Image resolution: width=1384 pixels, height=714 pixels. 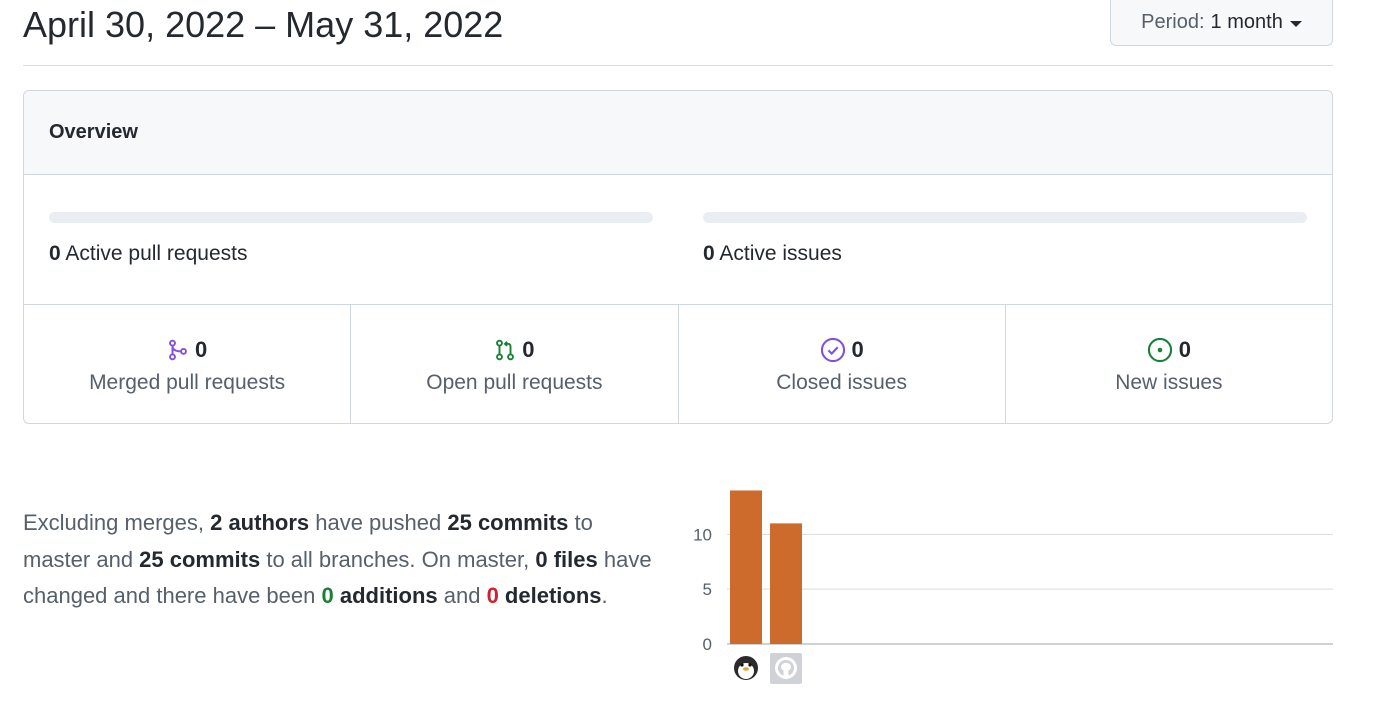 What do you see at coordinates (505, 350) in the screenshot?
I see `git-pull-request-icon` at bounding box center [505, 350].